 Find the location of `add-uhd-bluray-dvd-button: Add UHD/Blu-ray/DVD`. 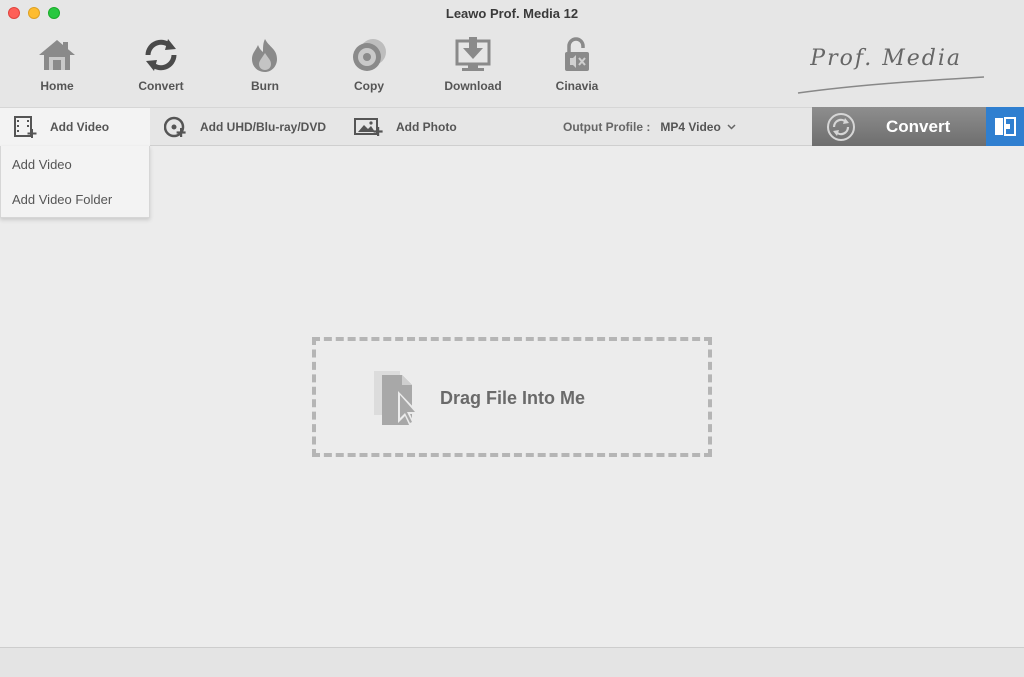

add-uhd-bluray-dvd-button: Add UHD/Blu-ray/DVD is located at coordinates (245, 127).